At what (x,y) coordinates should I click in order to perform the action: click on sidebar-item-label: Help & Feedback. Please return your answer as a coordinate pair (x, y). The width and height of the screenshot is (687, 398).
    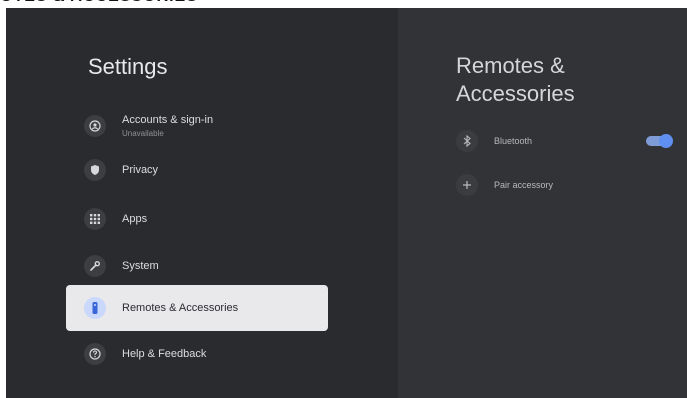
    Looking at the image, I should click on (164, 354).